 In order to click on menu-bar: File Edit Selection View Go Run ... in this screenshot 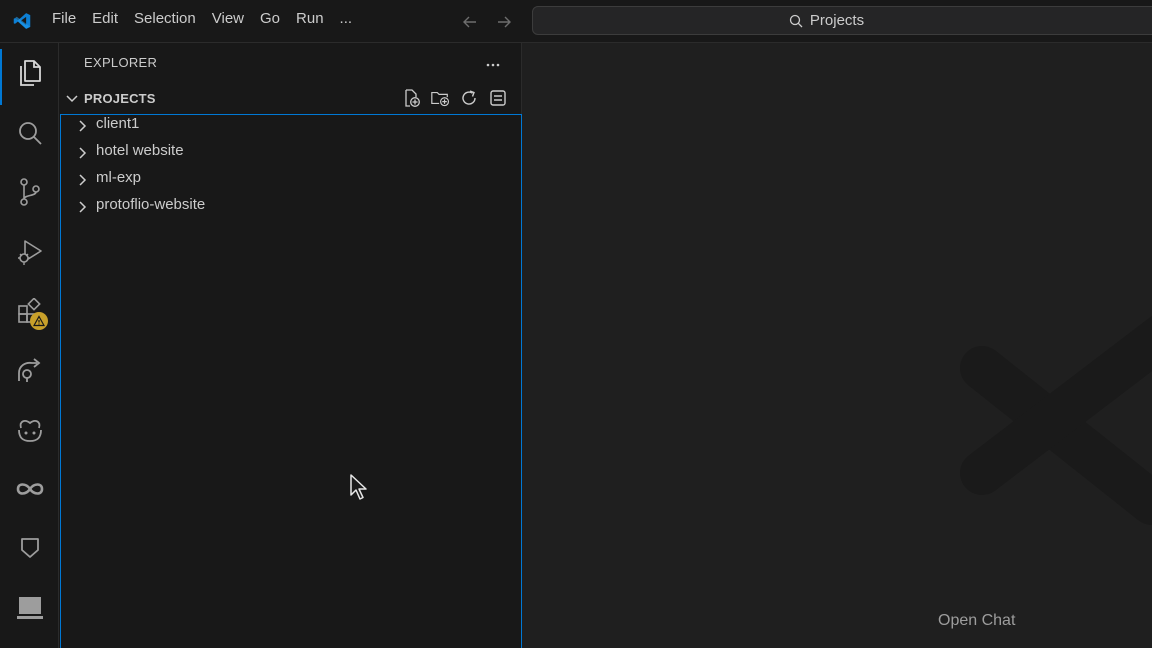, I will do `click(202, 21)`.